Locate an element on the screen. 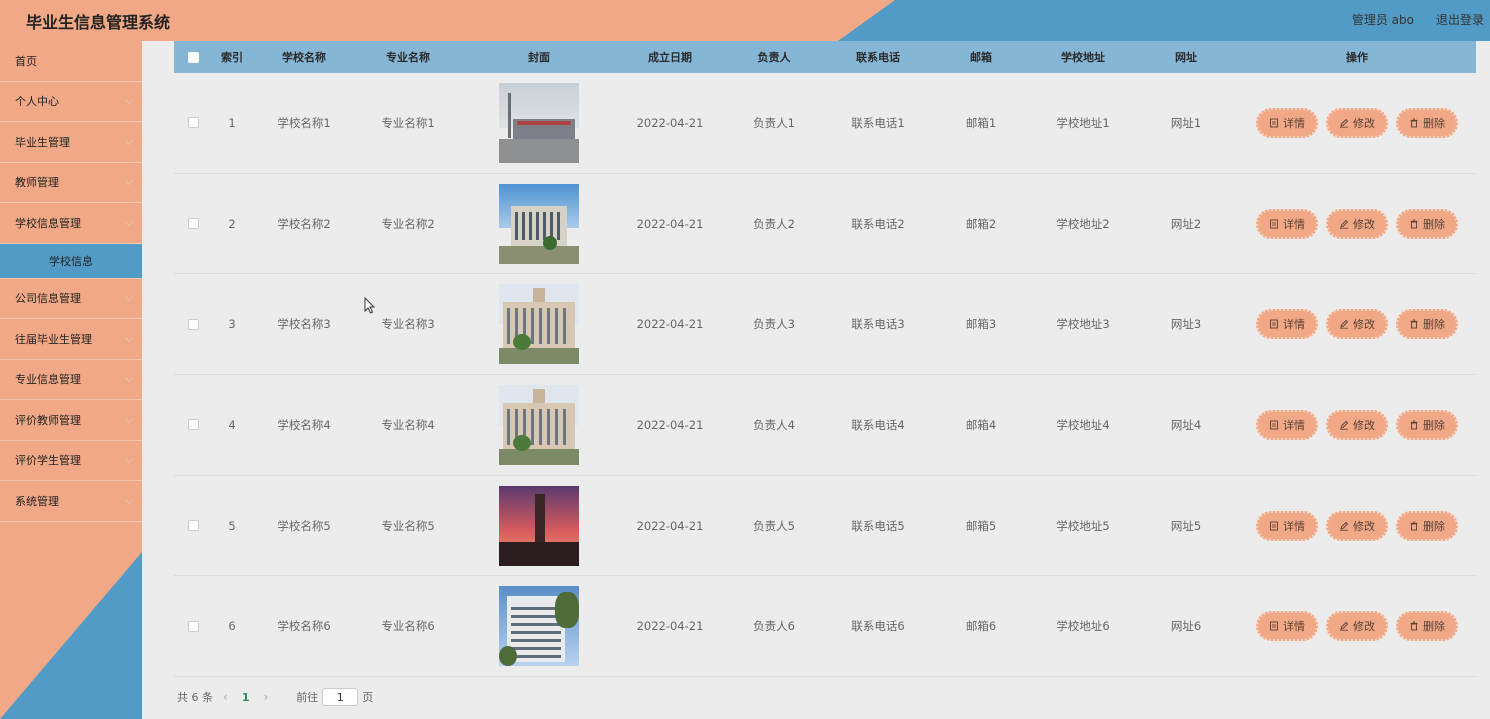 Image resolution: width=1490 pixels, height=719 pixels. cell-major-name: 专业名称4 is located at coordinates (408, 424).